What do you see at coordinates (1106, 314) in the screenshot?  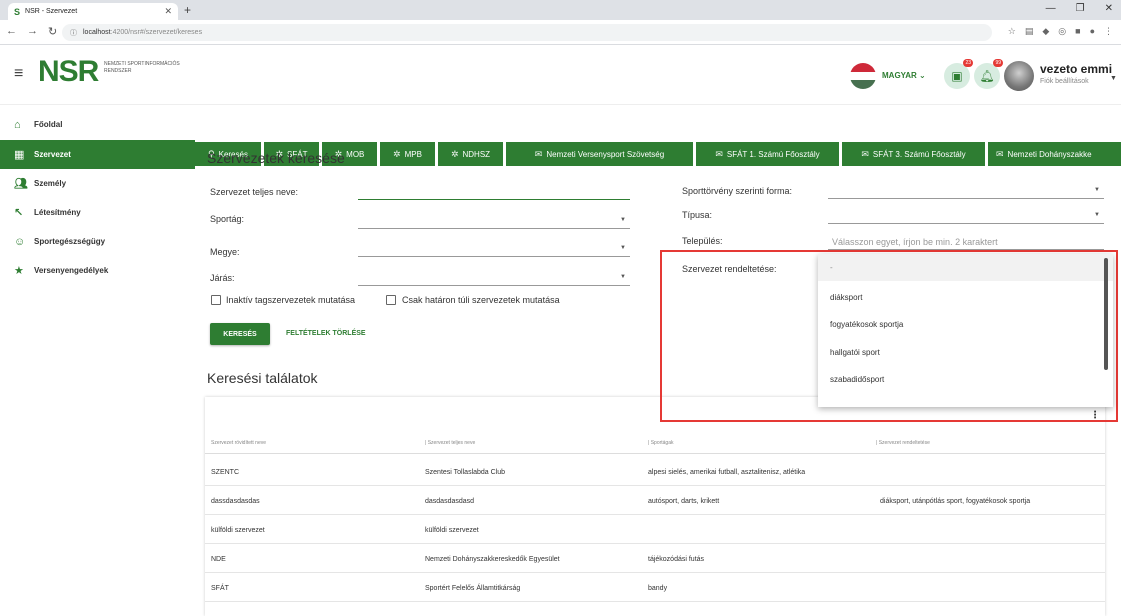 I see `dropdown-scrollbar` at bounding box center [1106, 314].